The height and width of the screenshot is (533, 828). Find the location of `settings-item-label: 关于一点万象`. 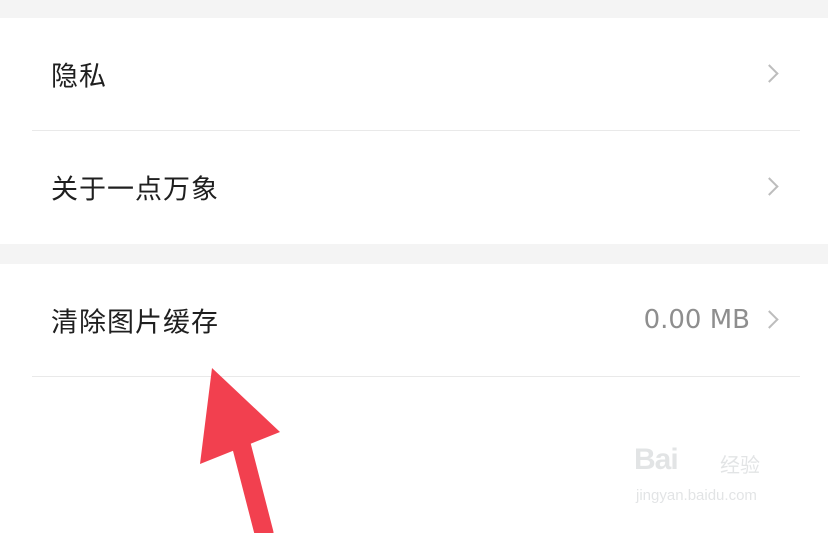

settings-item-label: 关于一点万象 is located at coordinates (135, 190).